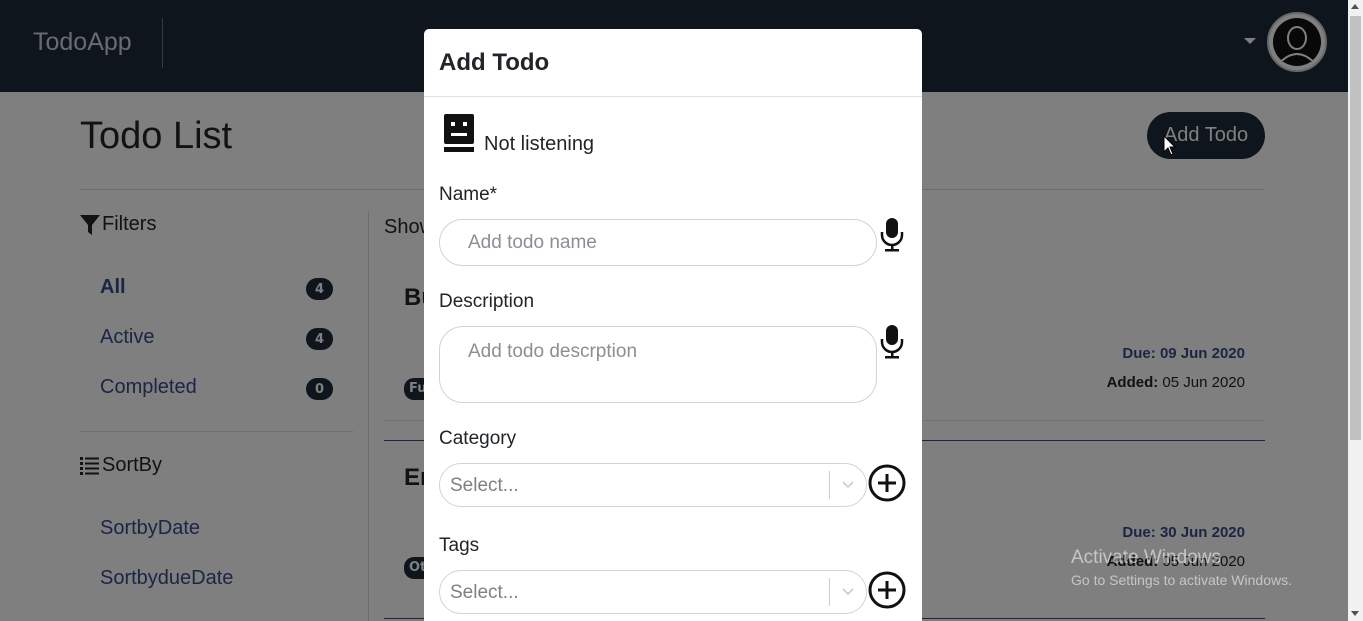 This screenshot has height=621, width=1363. Describe the element at coordinates (1146, 557) in the screenshot. I see `activation-watermark-title: Activate Windows` at that location.